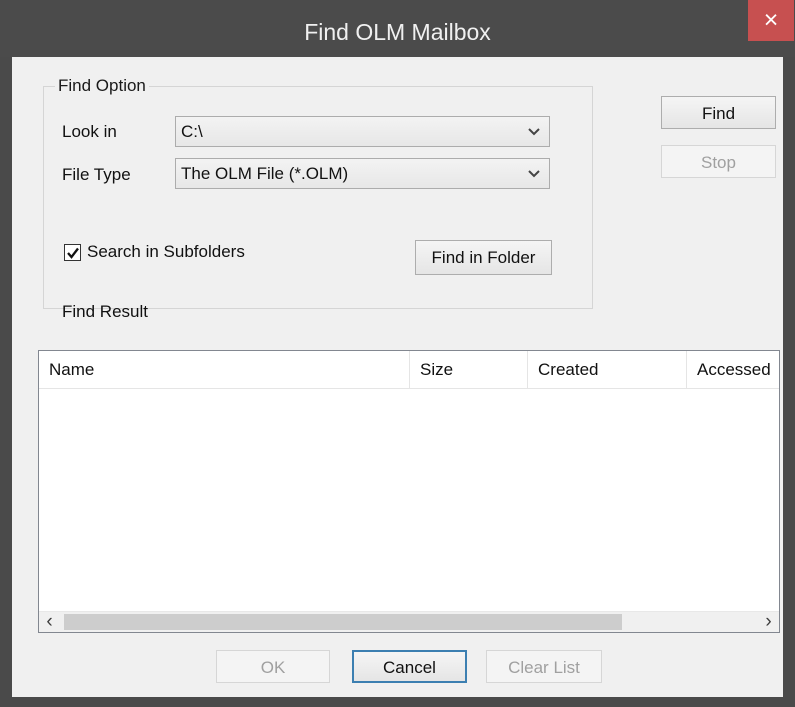 This screenshot has width=795, height=707. What do you see at coordinates (397, 32) in the screenshot?
I see `window-title: Find OLM Mailbox` at bounding box center [397, 32].